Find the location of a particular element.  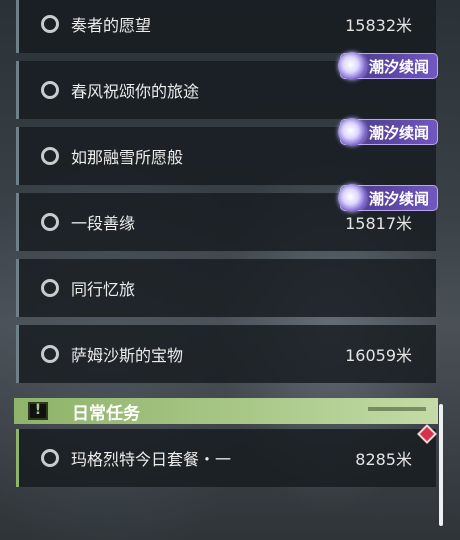

daily-quests-header: 日常任务 is located at coordinates (226, 411).